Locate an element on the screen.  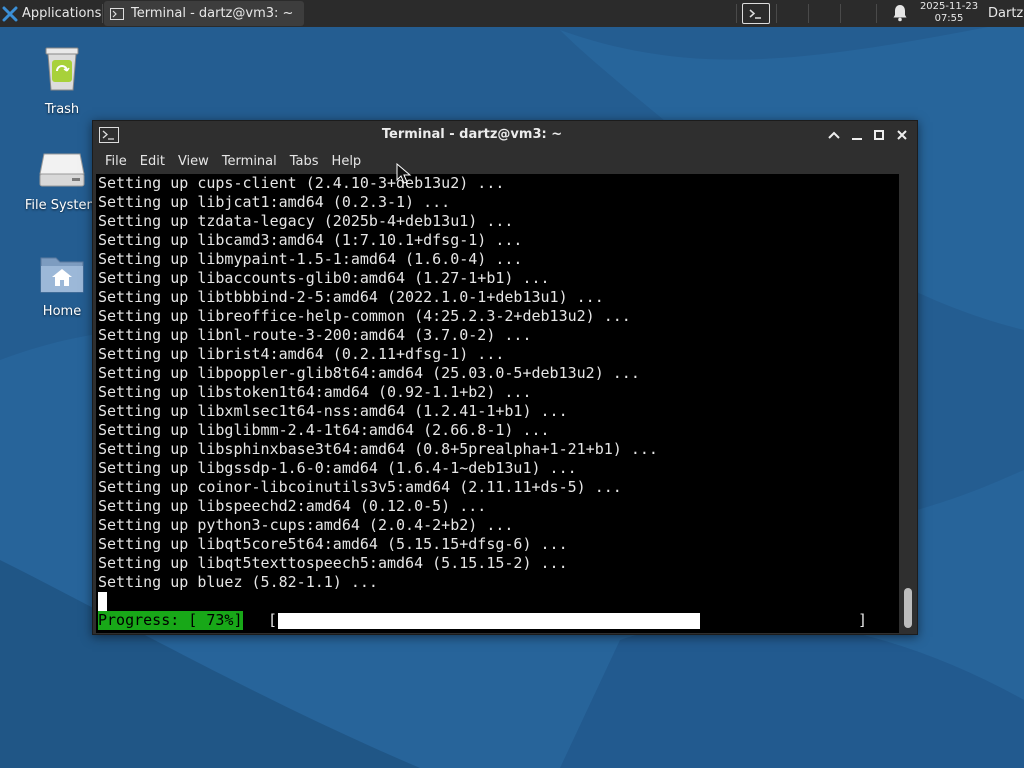
progress-open-bracket: [ is located at coordinates (273, 620).